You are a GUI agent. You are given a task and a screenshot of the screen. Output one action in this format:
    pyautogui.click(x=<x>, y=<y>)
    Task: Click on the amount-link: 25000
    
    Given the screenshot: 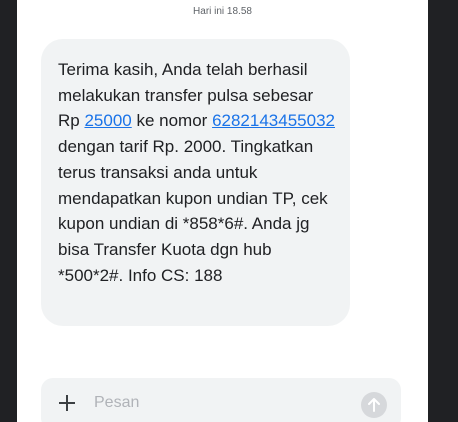 What is the action you would take?
    pyautogui.click(x=107, y=120)
    